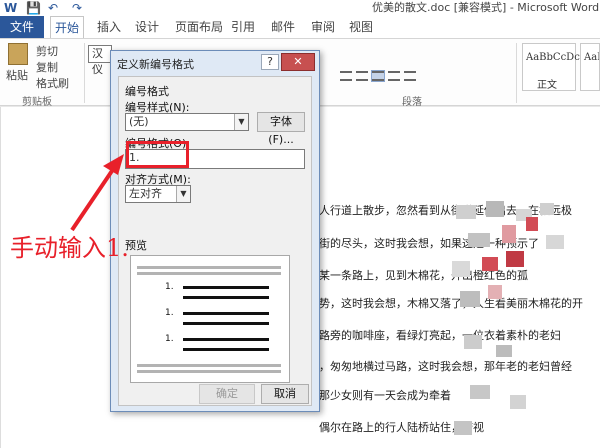 This screenshot has height=448, width=600. Describe the element at coordinates (145, 193) in the screenshot. I see `alignment-value: 左对齐` at that location.